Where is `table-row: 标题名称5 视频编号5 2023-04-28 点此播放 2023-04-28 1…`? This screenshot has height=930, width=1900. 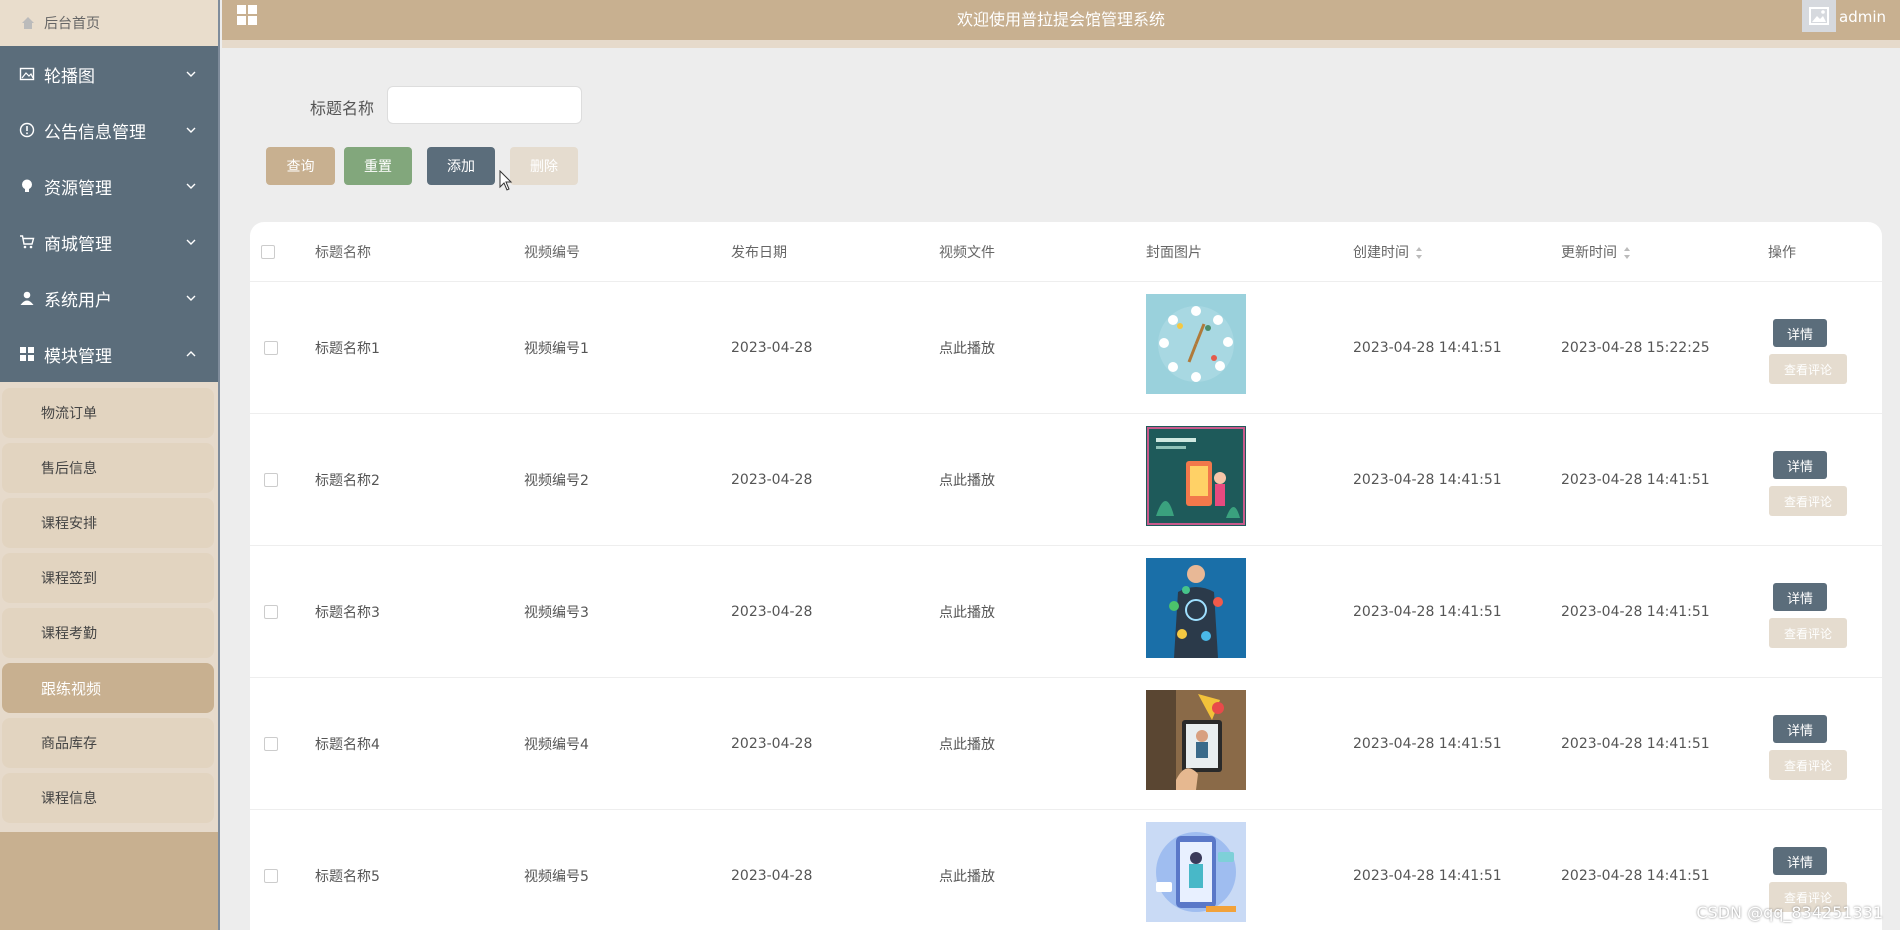
table-row: 标题名称5 视频编号5 2023-04-28 点此播放 2023-04-28 1… is located at coordinates (1066, 870).